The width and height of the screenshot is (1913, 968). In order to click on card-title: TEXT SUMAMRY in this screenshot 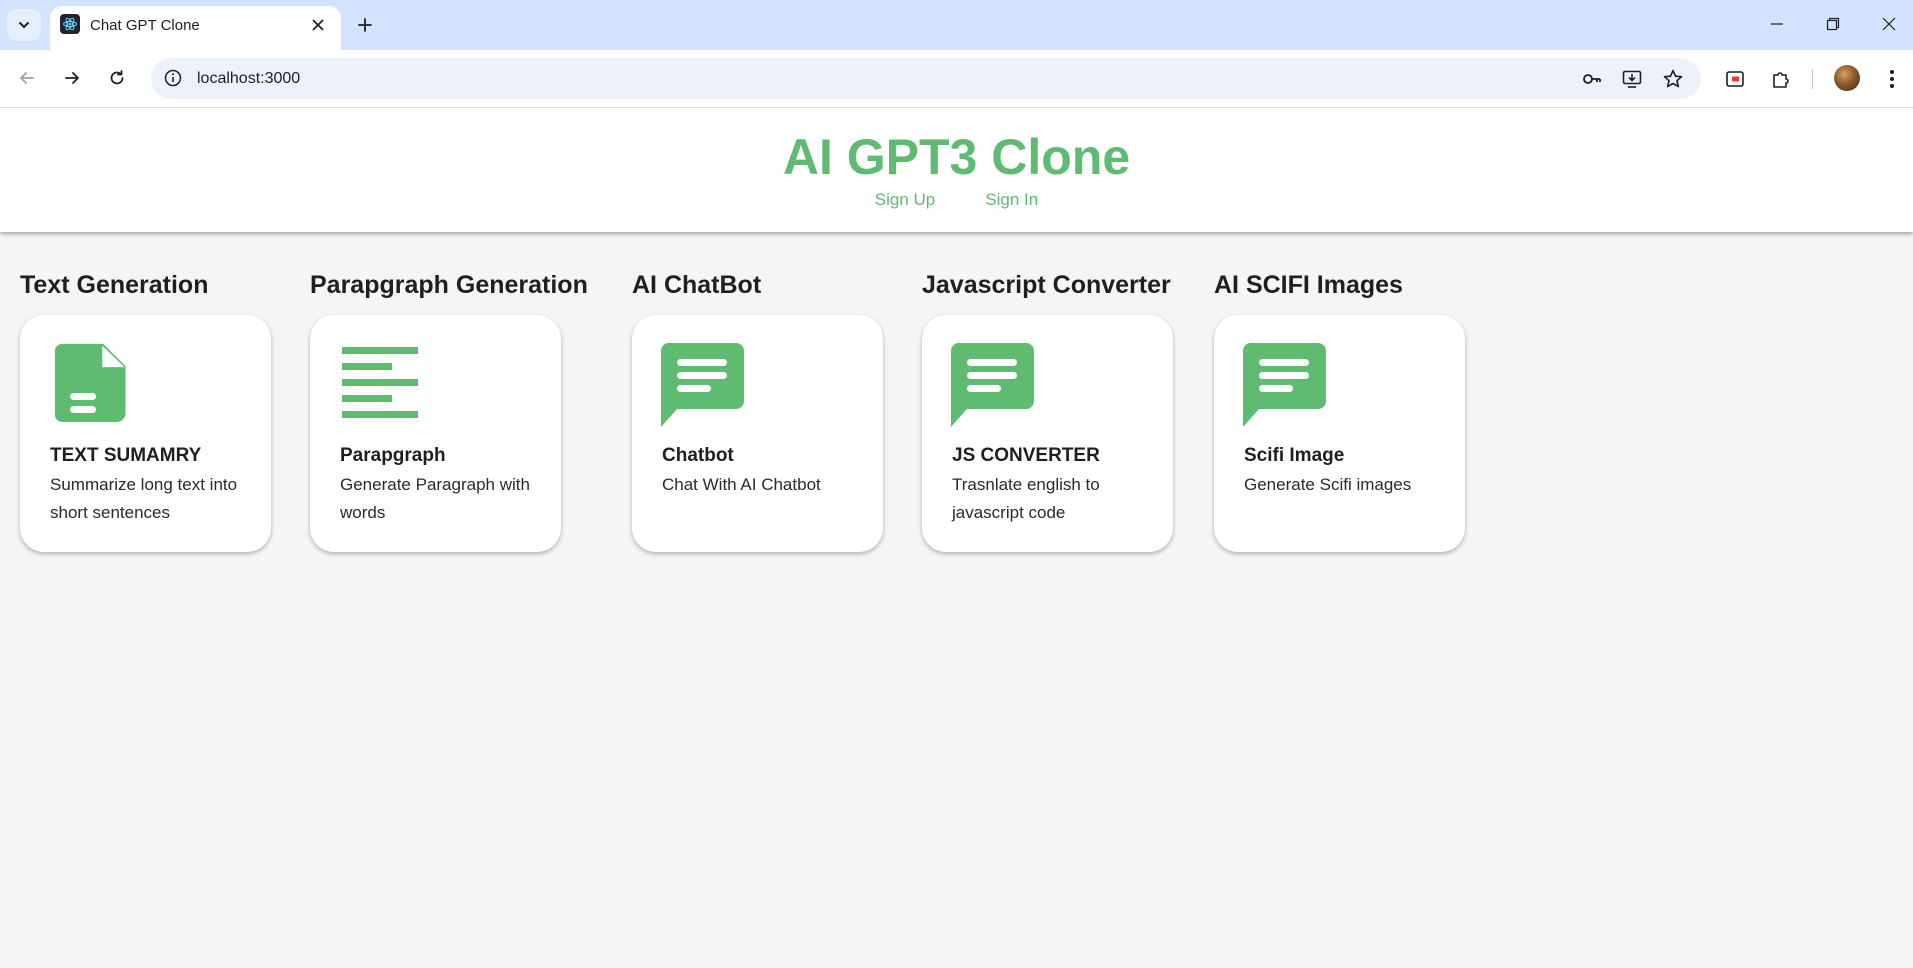, I will do `click(126, 455)`.